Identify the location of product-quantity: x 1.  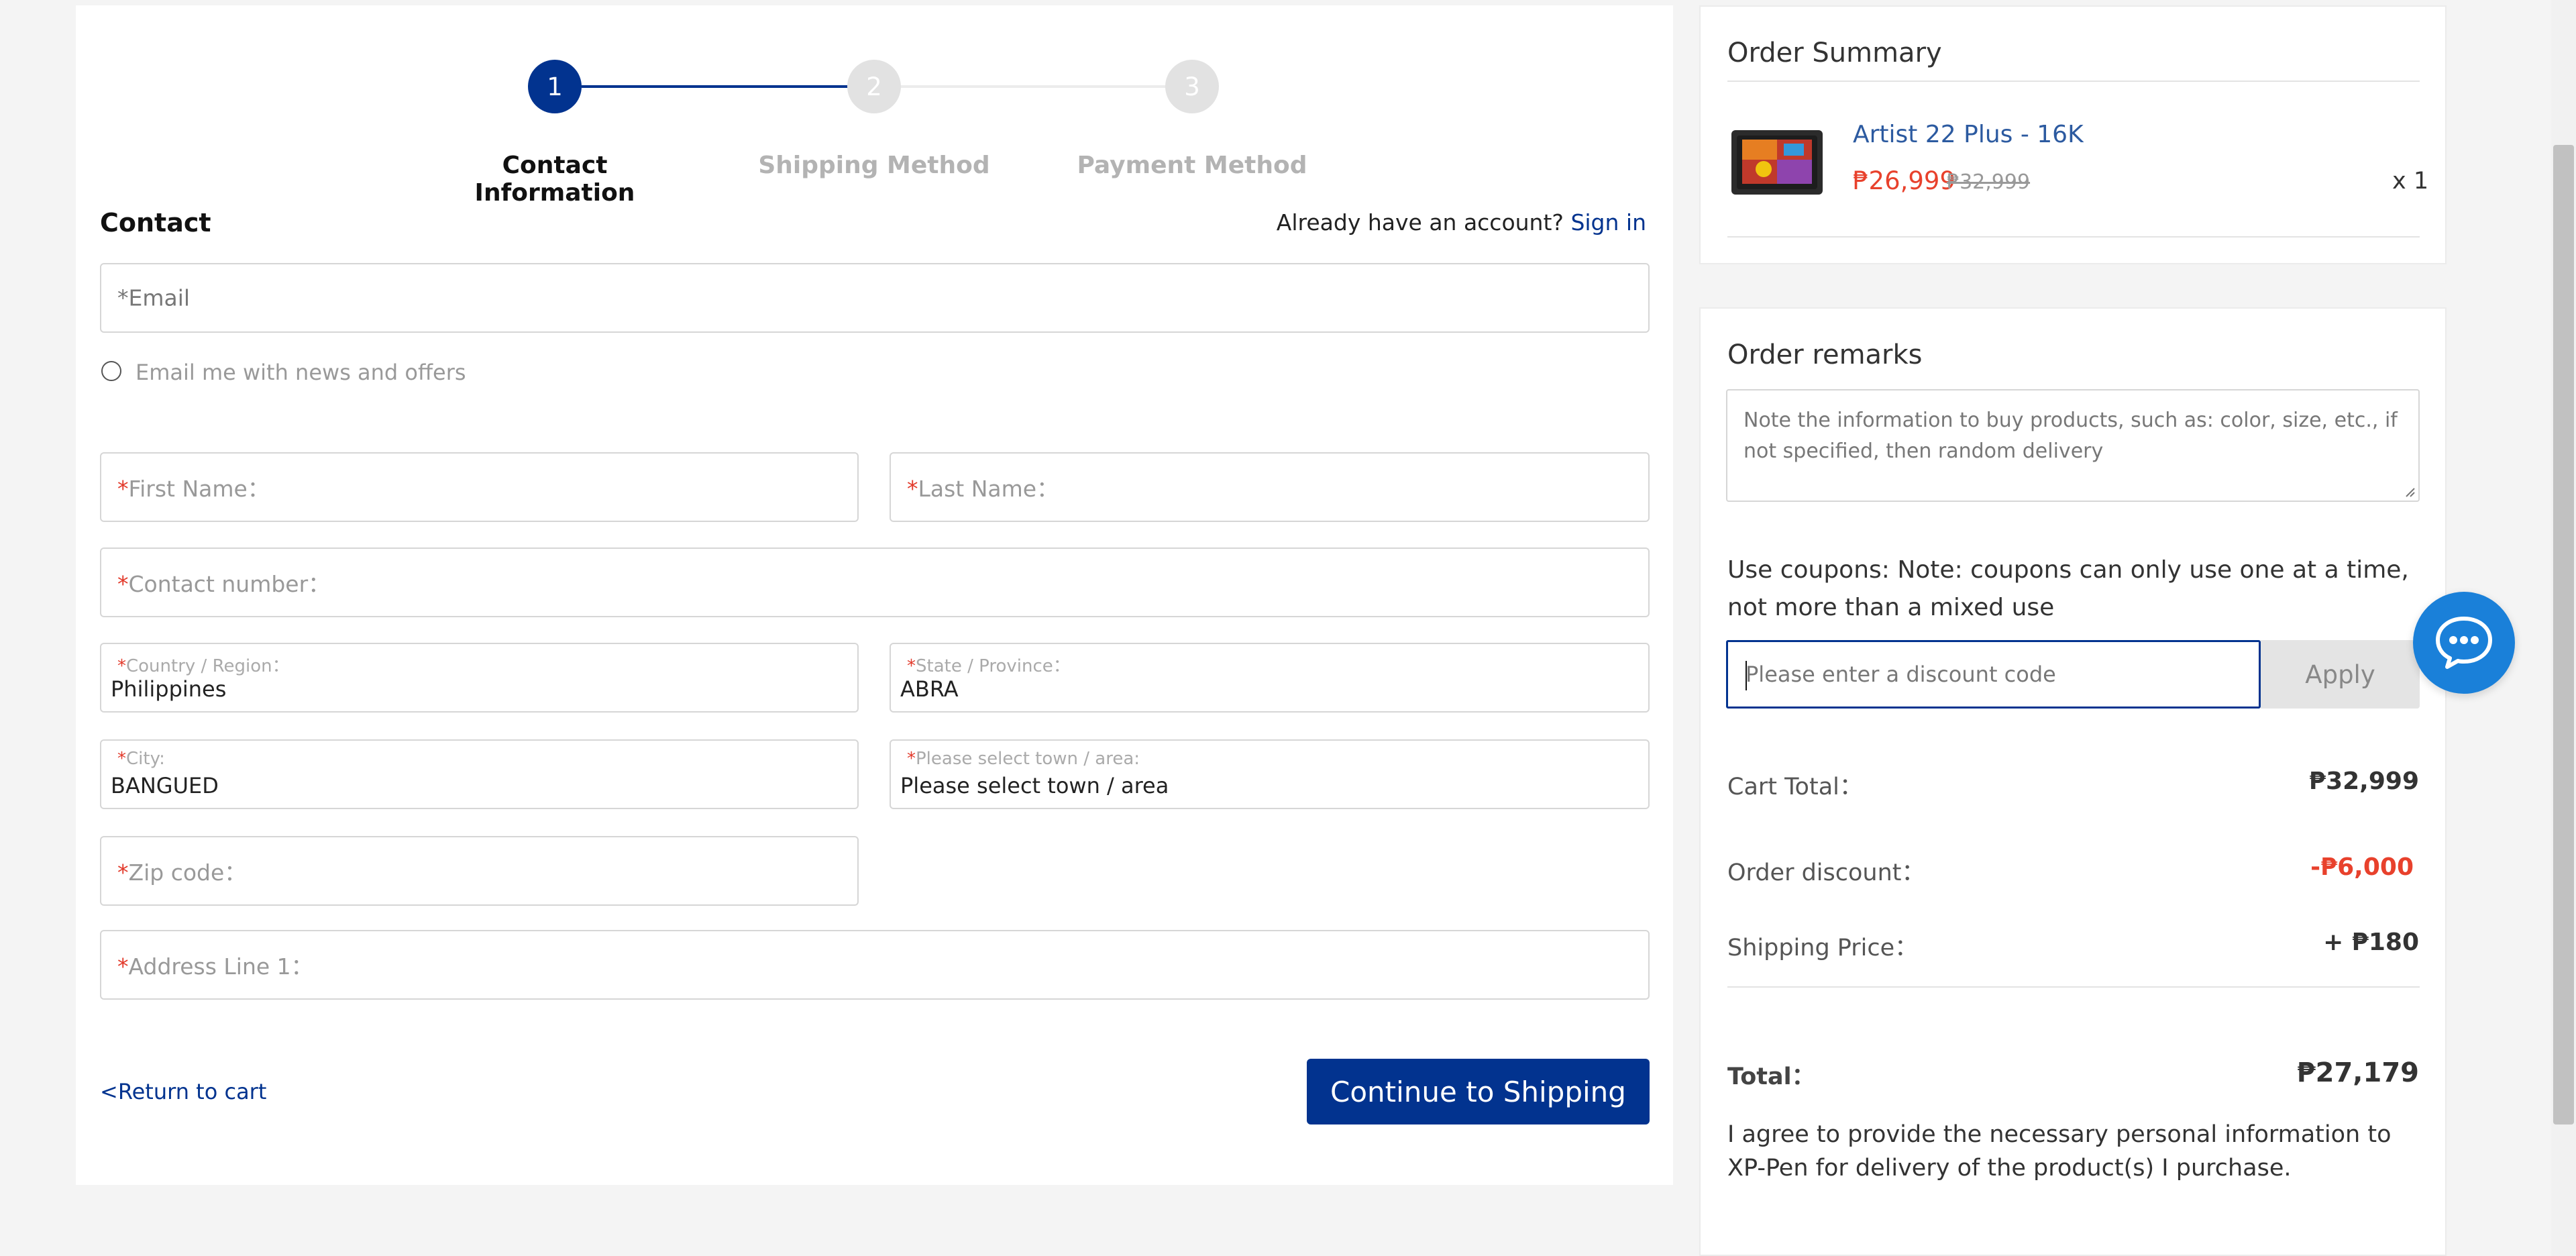
(2410, 181).